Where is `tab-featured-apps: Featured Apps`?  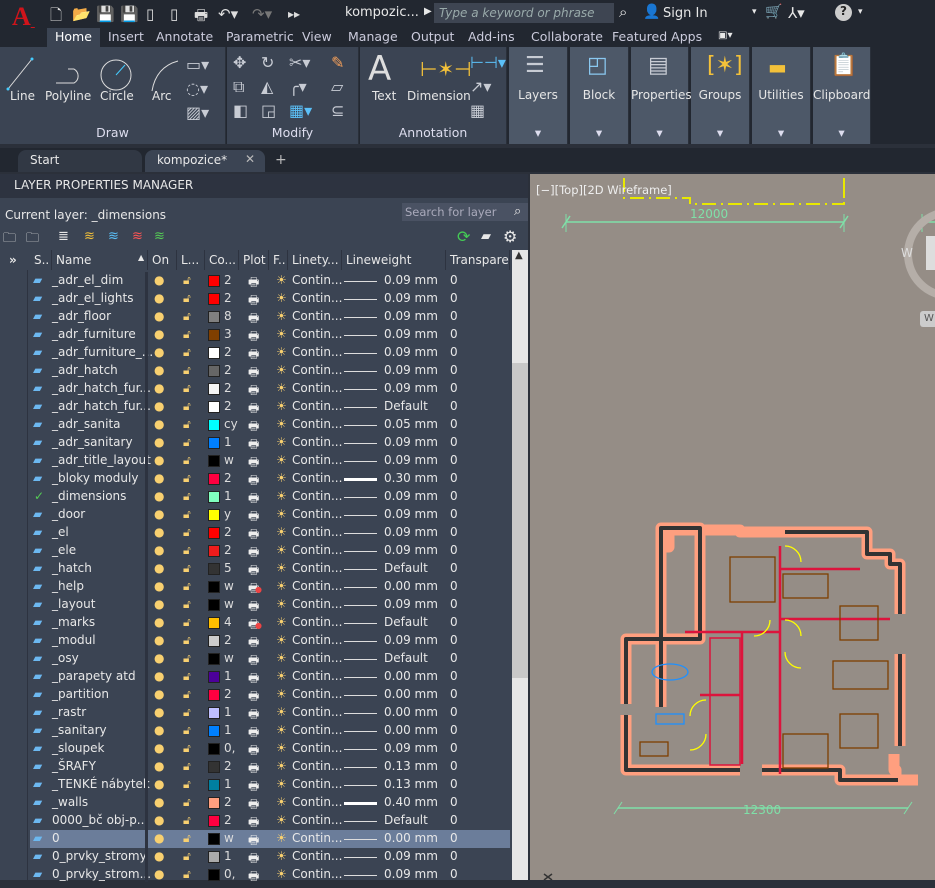 tab-featured-apps: Featured Apps is located at coordinates (657, 37).